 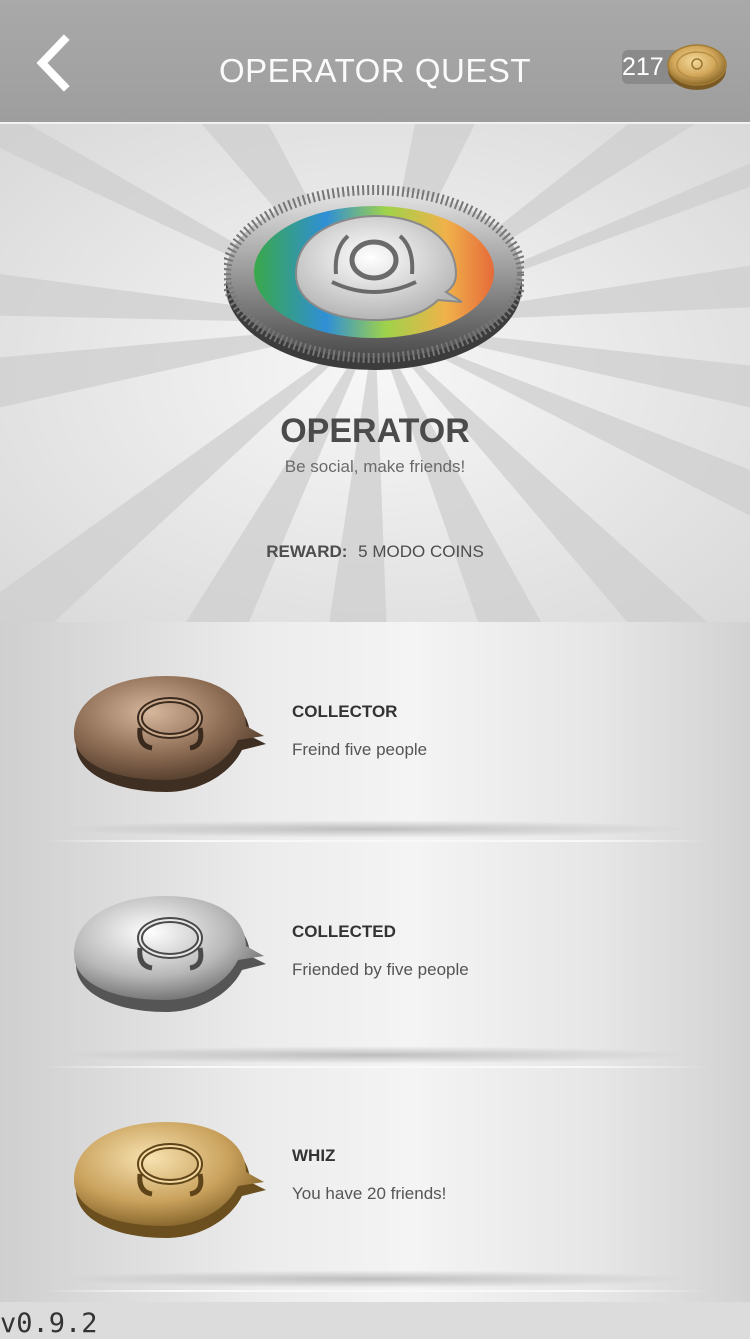 I want to click on silver-badge-icon, so click(x=170, y=954).